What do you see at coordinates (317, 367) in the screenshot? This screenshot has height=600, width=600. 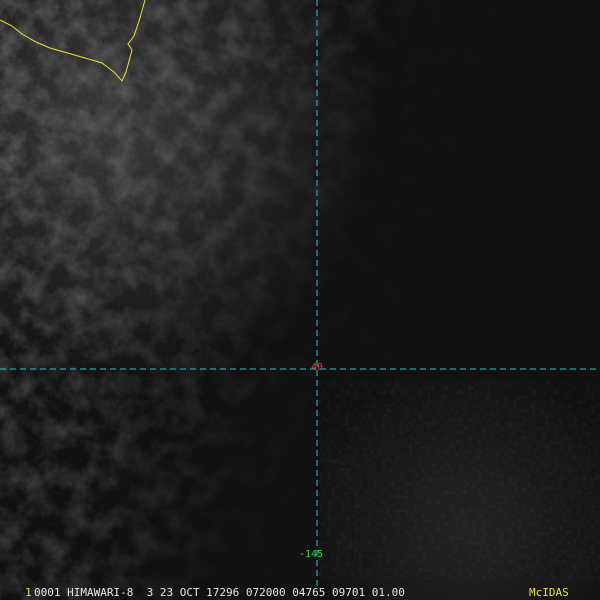 I see `latitude-label: 40` at bounding box center [317, 367].